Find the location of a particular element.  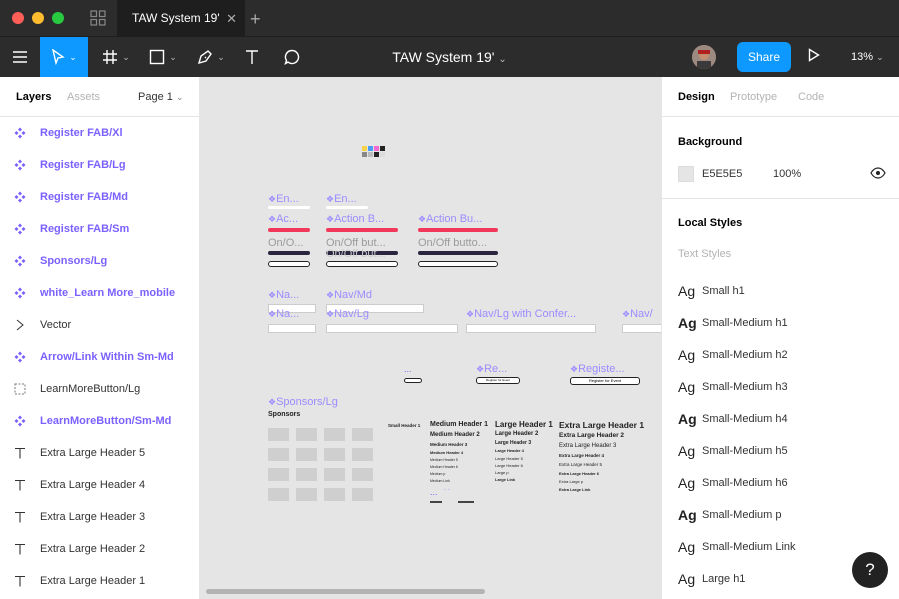

canvas-label-sponsors: Sponsors/Lg is located at coordinates (303, 402).